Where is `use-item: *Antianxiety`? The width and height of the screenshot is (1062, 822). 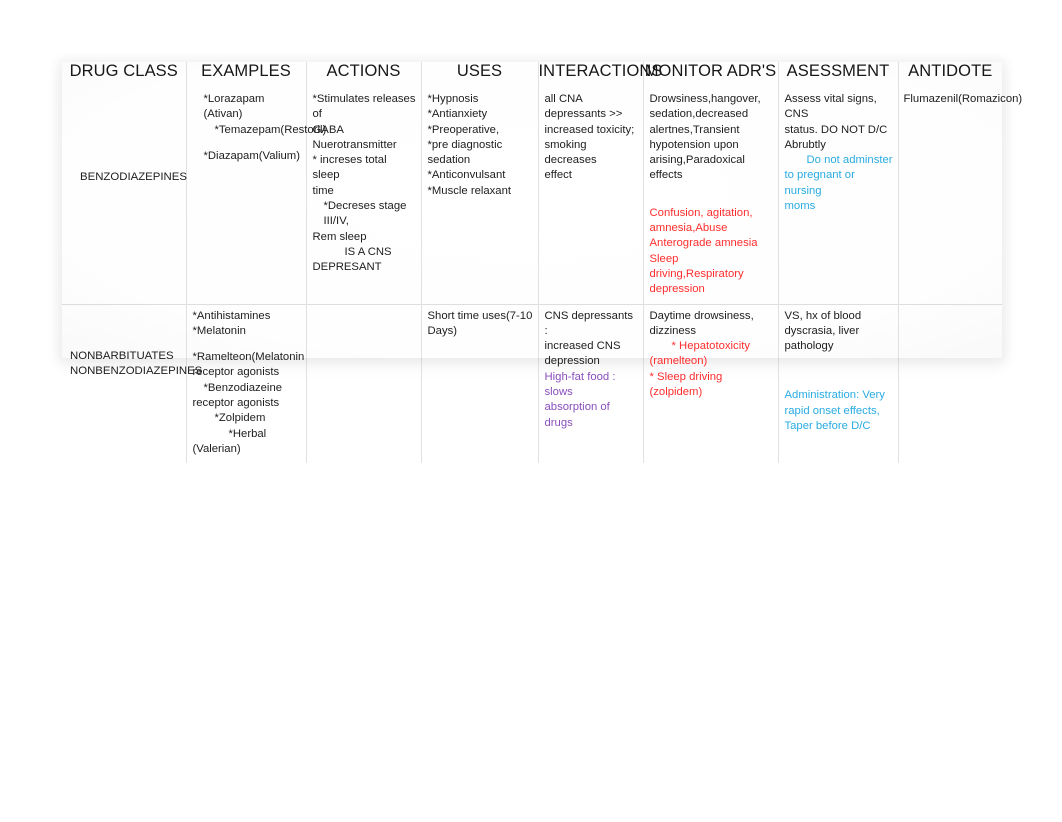 use-item: *Antianxiety is located at coordinates (457, 114).